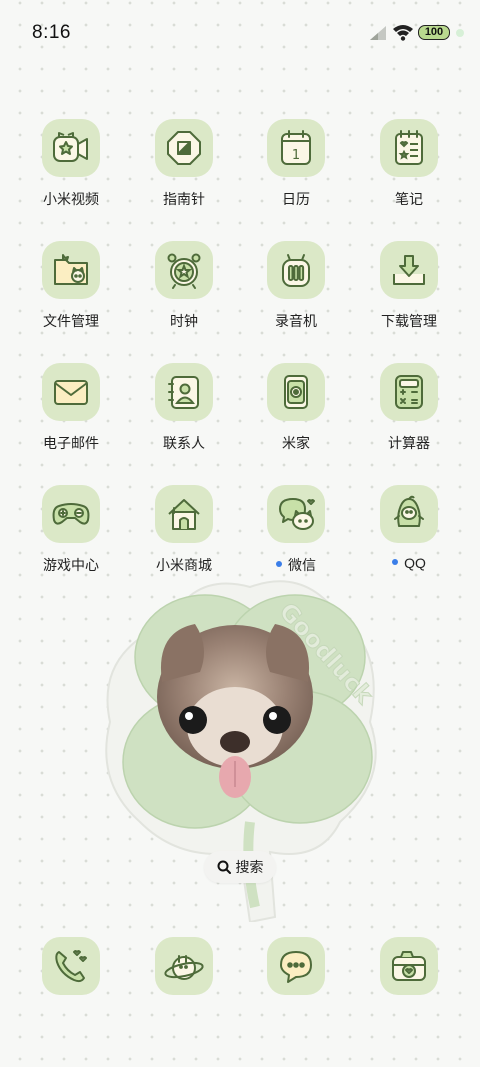 This screenshot has width=480, height=1067. I want to click on app-xiaomi-video: 小米视频, so click(71, 164).